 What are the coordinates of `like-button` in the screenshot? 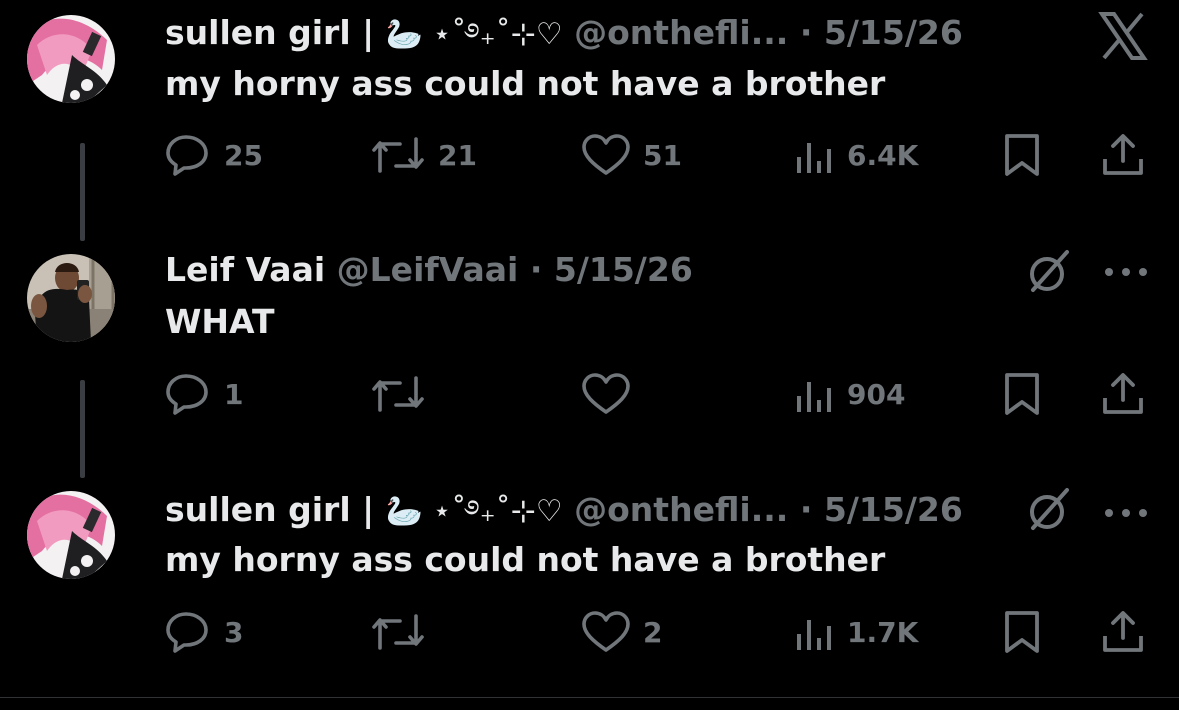 It's located at (612, 394).